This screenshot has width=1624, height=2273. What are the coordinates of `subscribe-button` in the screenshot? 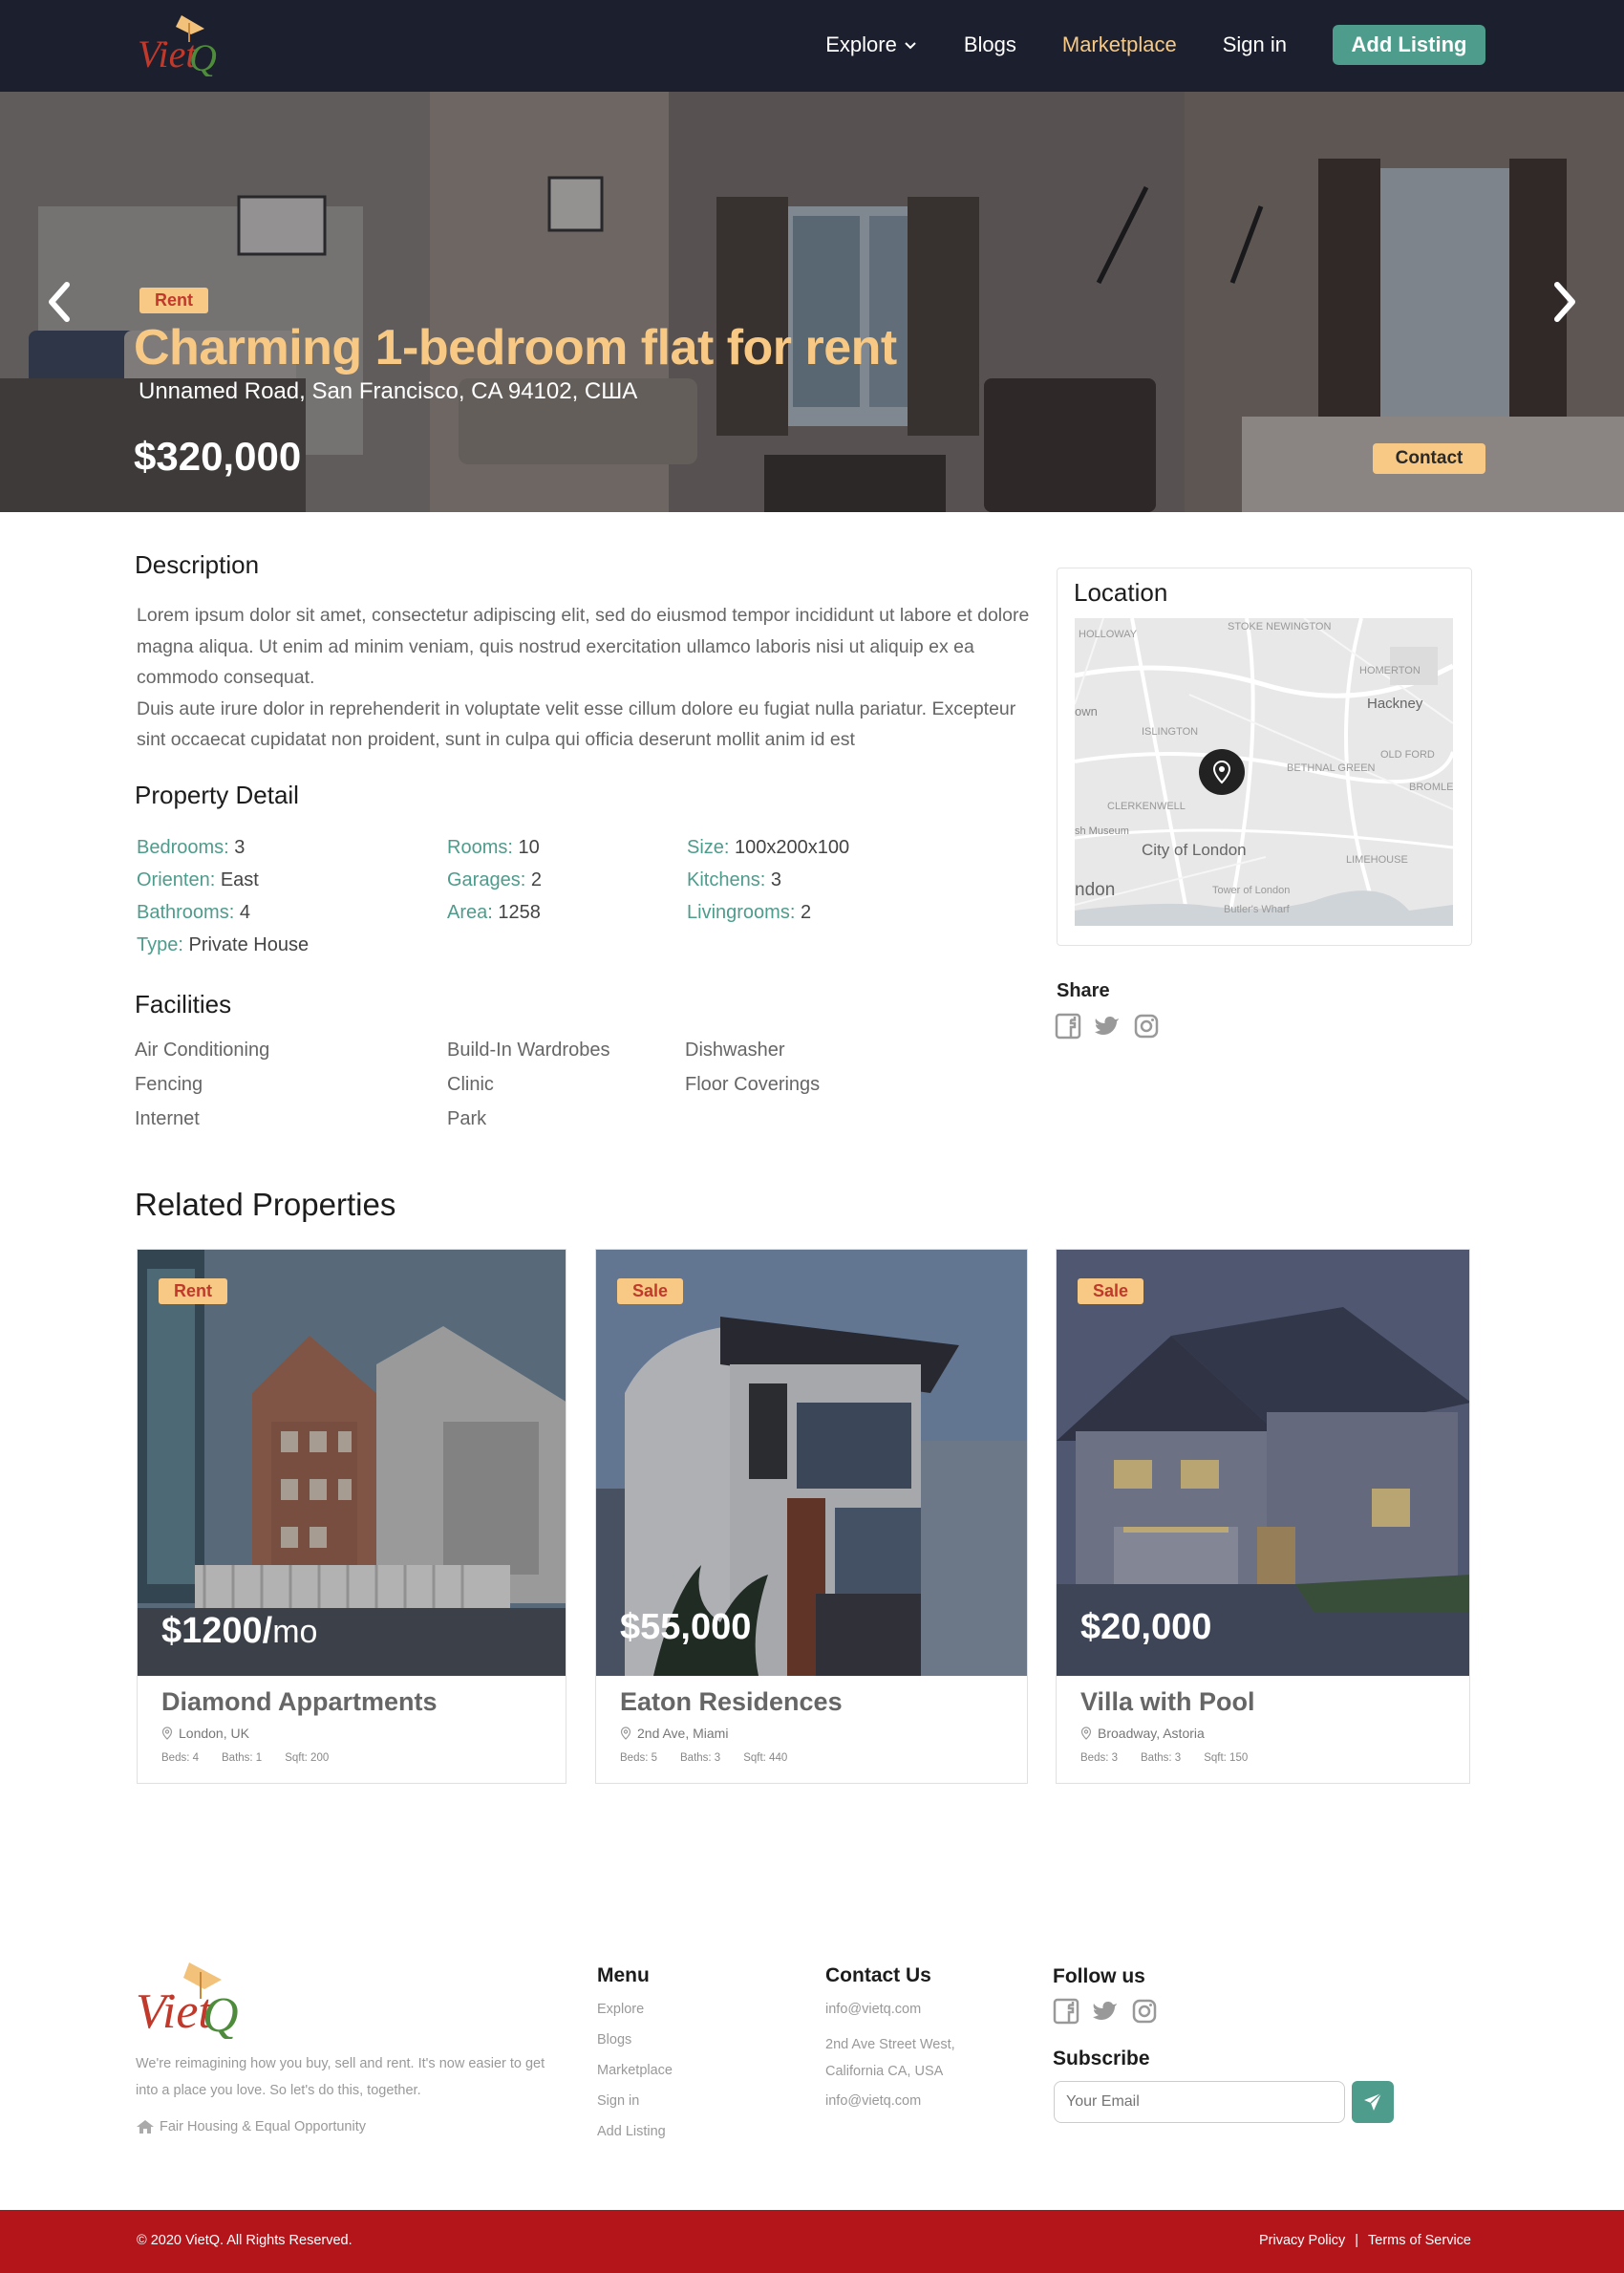 It's located at (1373, 2102).